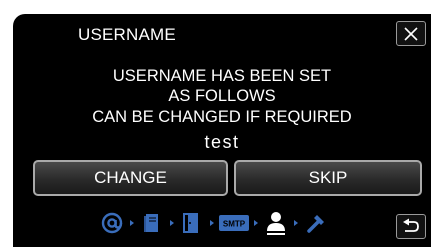 This screenshot has height=247, width=433. I want to click on message-line-1: USERNAME HAS BEEN SET, so click(222, 76).